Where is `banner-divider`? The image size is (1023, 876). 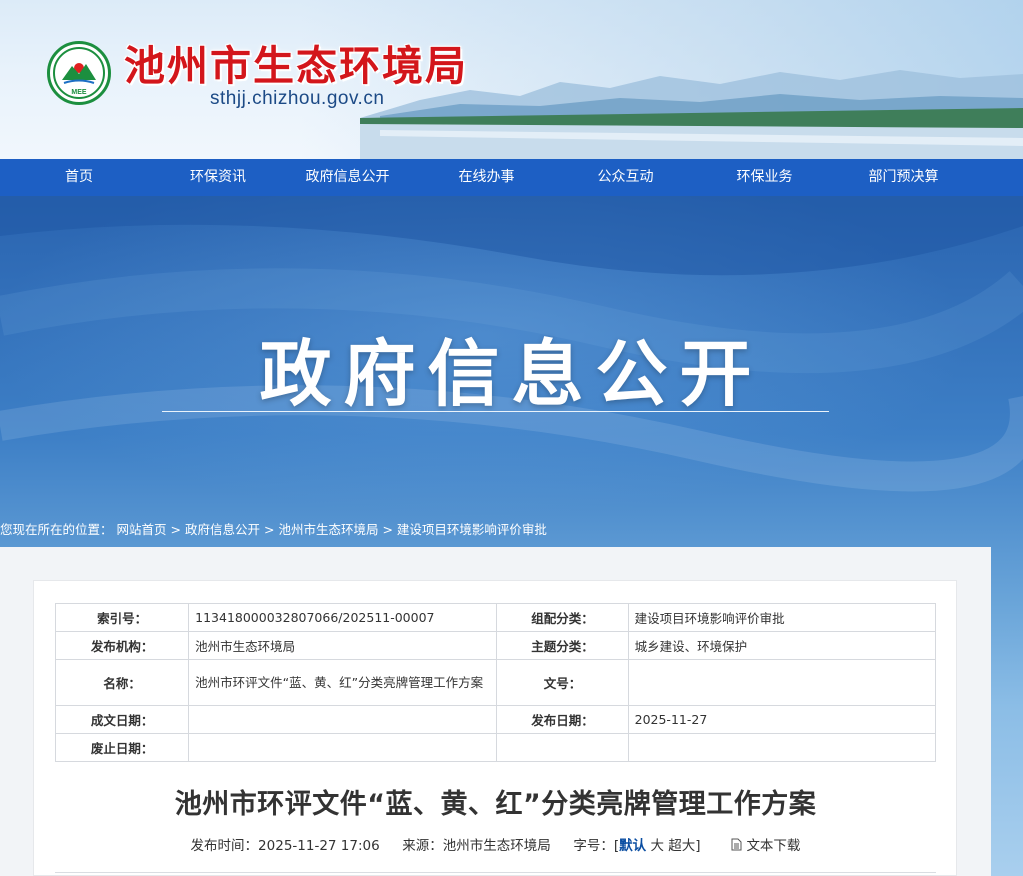
banner-divider is located at coordinates (495, 411).